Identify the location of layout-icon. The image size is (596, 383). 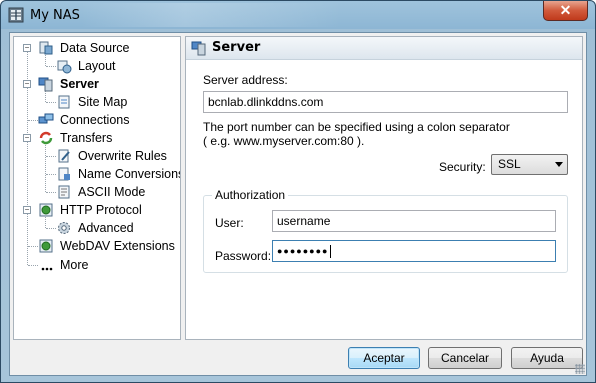
(64, 67).